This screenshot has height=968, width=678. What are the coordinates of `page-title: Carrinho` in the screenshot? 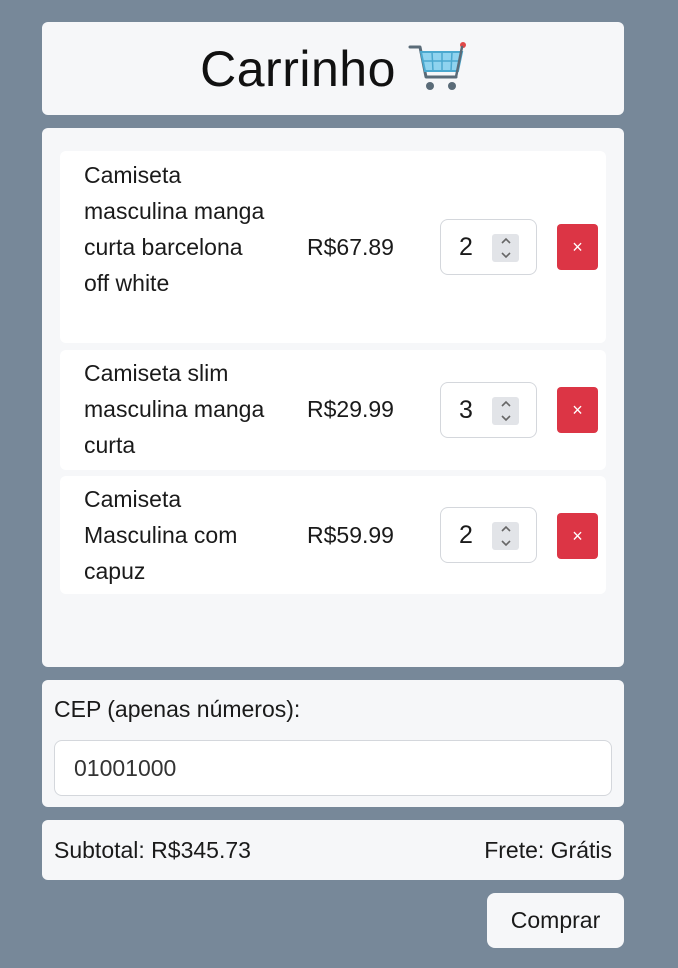 It's located at (298, 68).